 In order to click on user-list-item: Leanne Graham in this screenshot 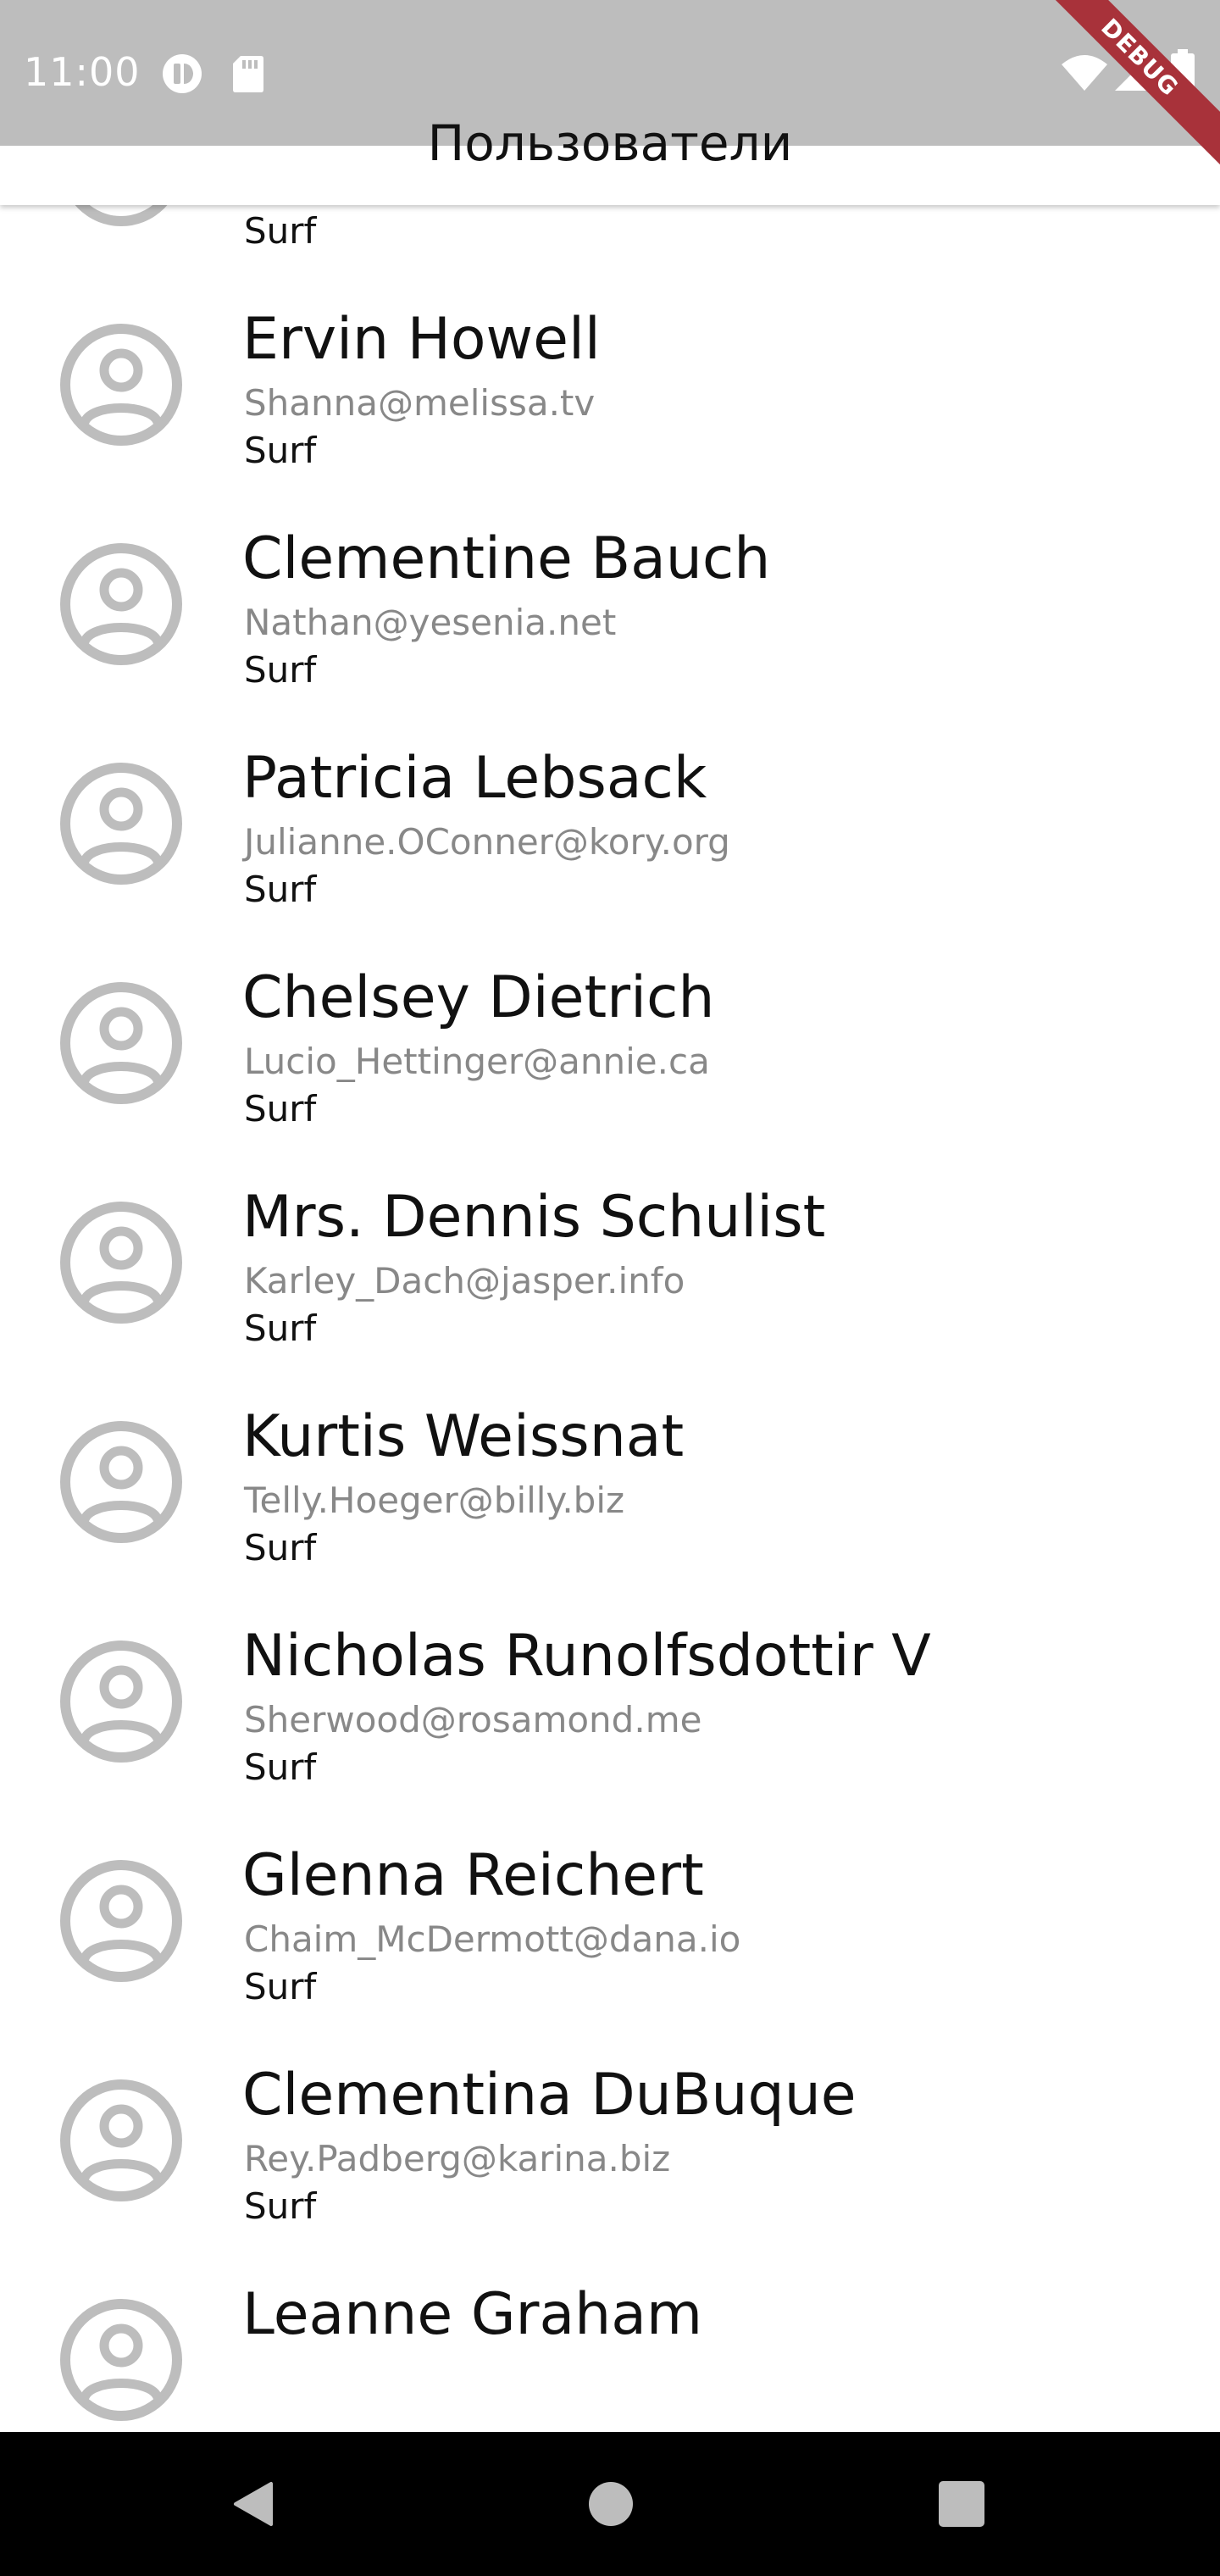, I will do `click(610, 2333)`.